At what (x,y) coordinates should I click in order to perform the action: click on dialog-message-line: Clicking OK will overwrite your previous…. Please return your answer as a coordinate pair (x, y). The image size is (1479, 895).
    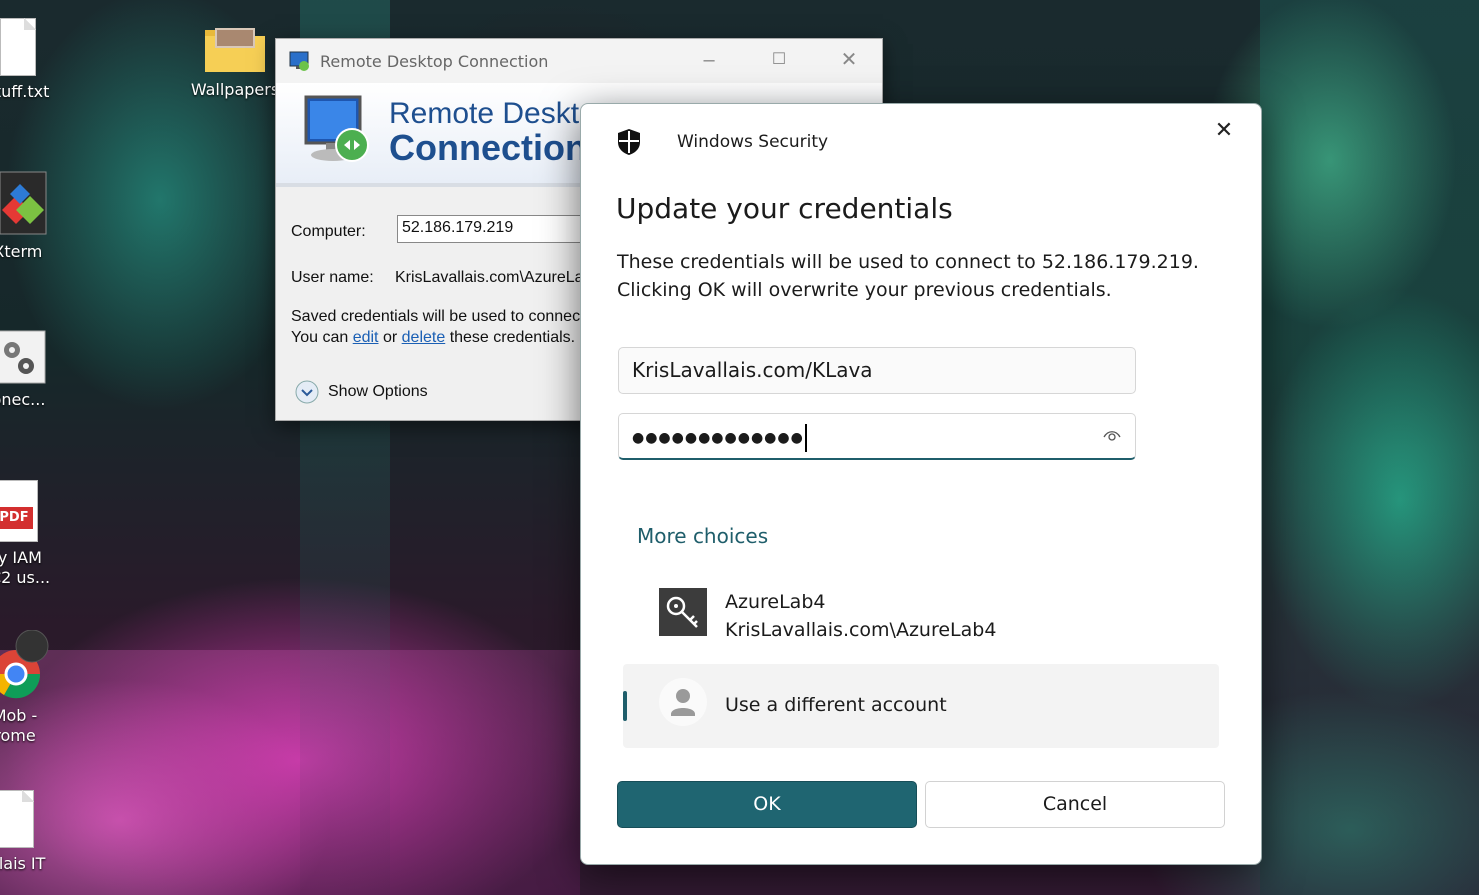
    Looking at the image, I should click on (864, 290).